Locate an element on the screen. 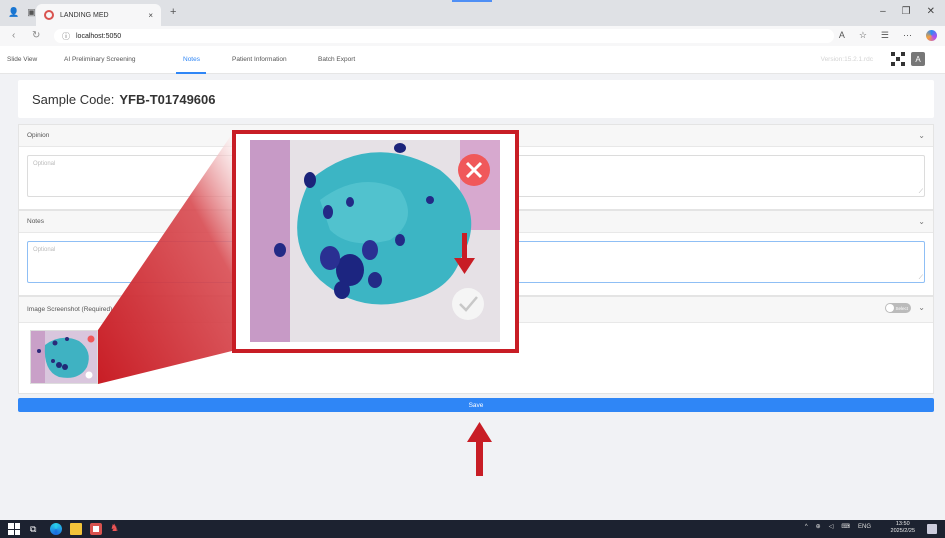 This screenshot has height=538, width=945. select-toggle: Select is located at coordinates (898, 308).